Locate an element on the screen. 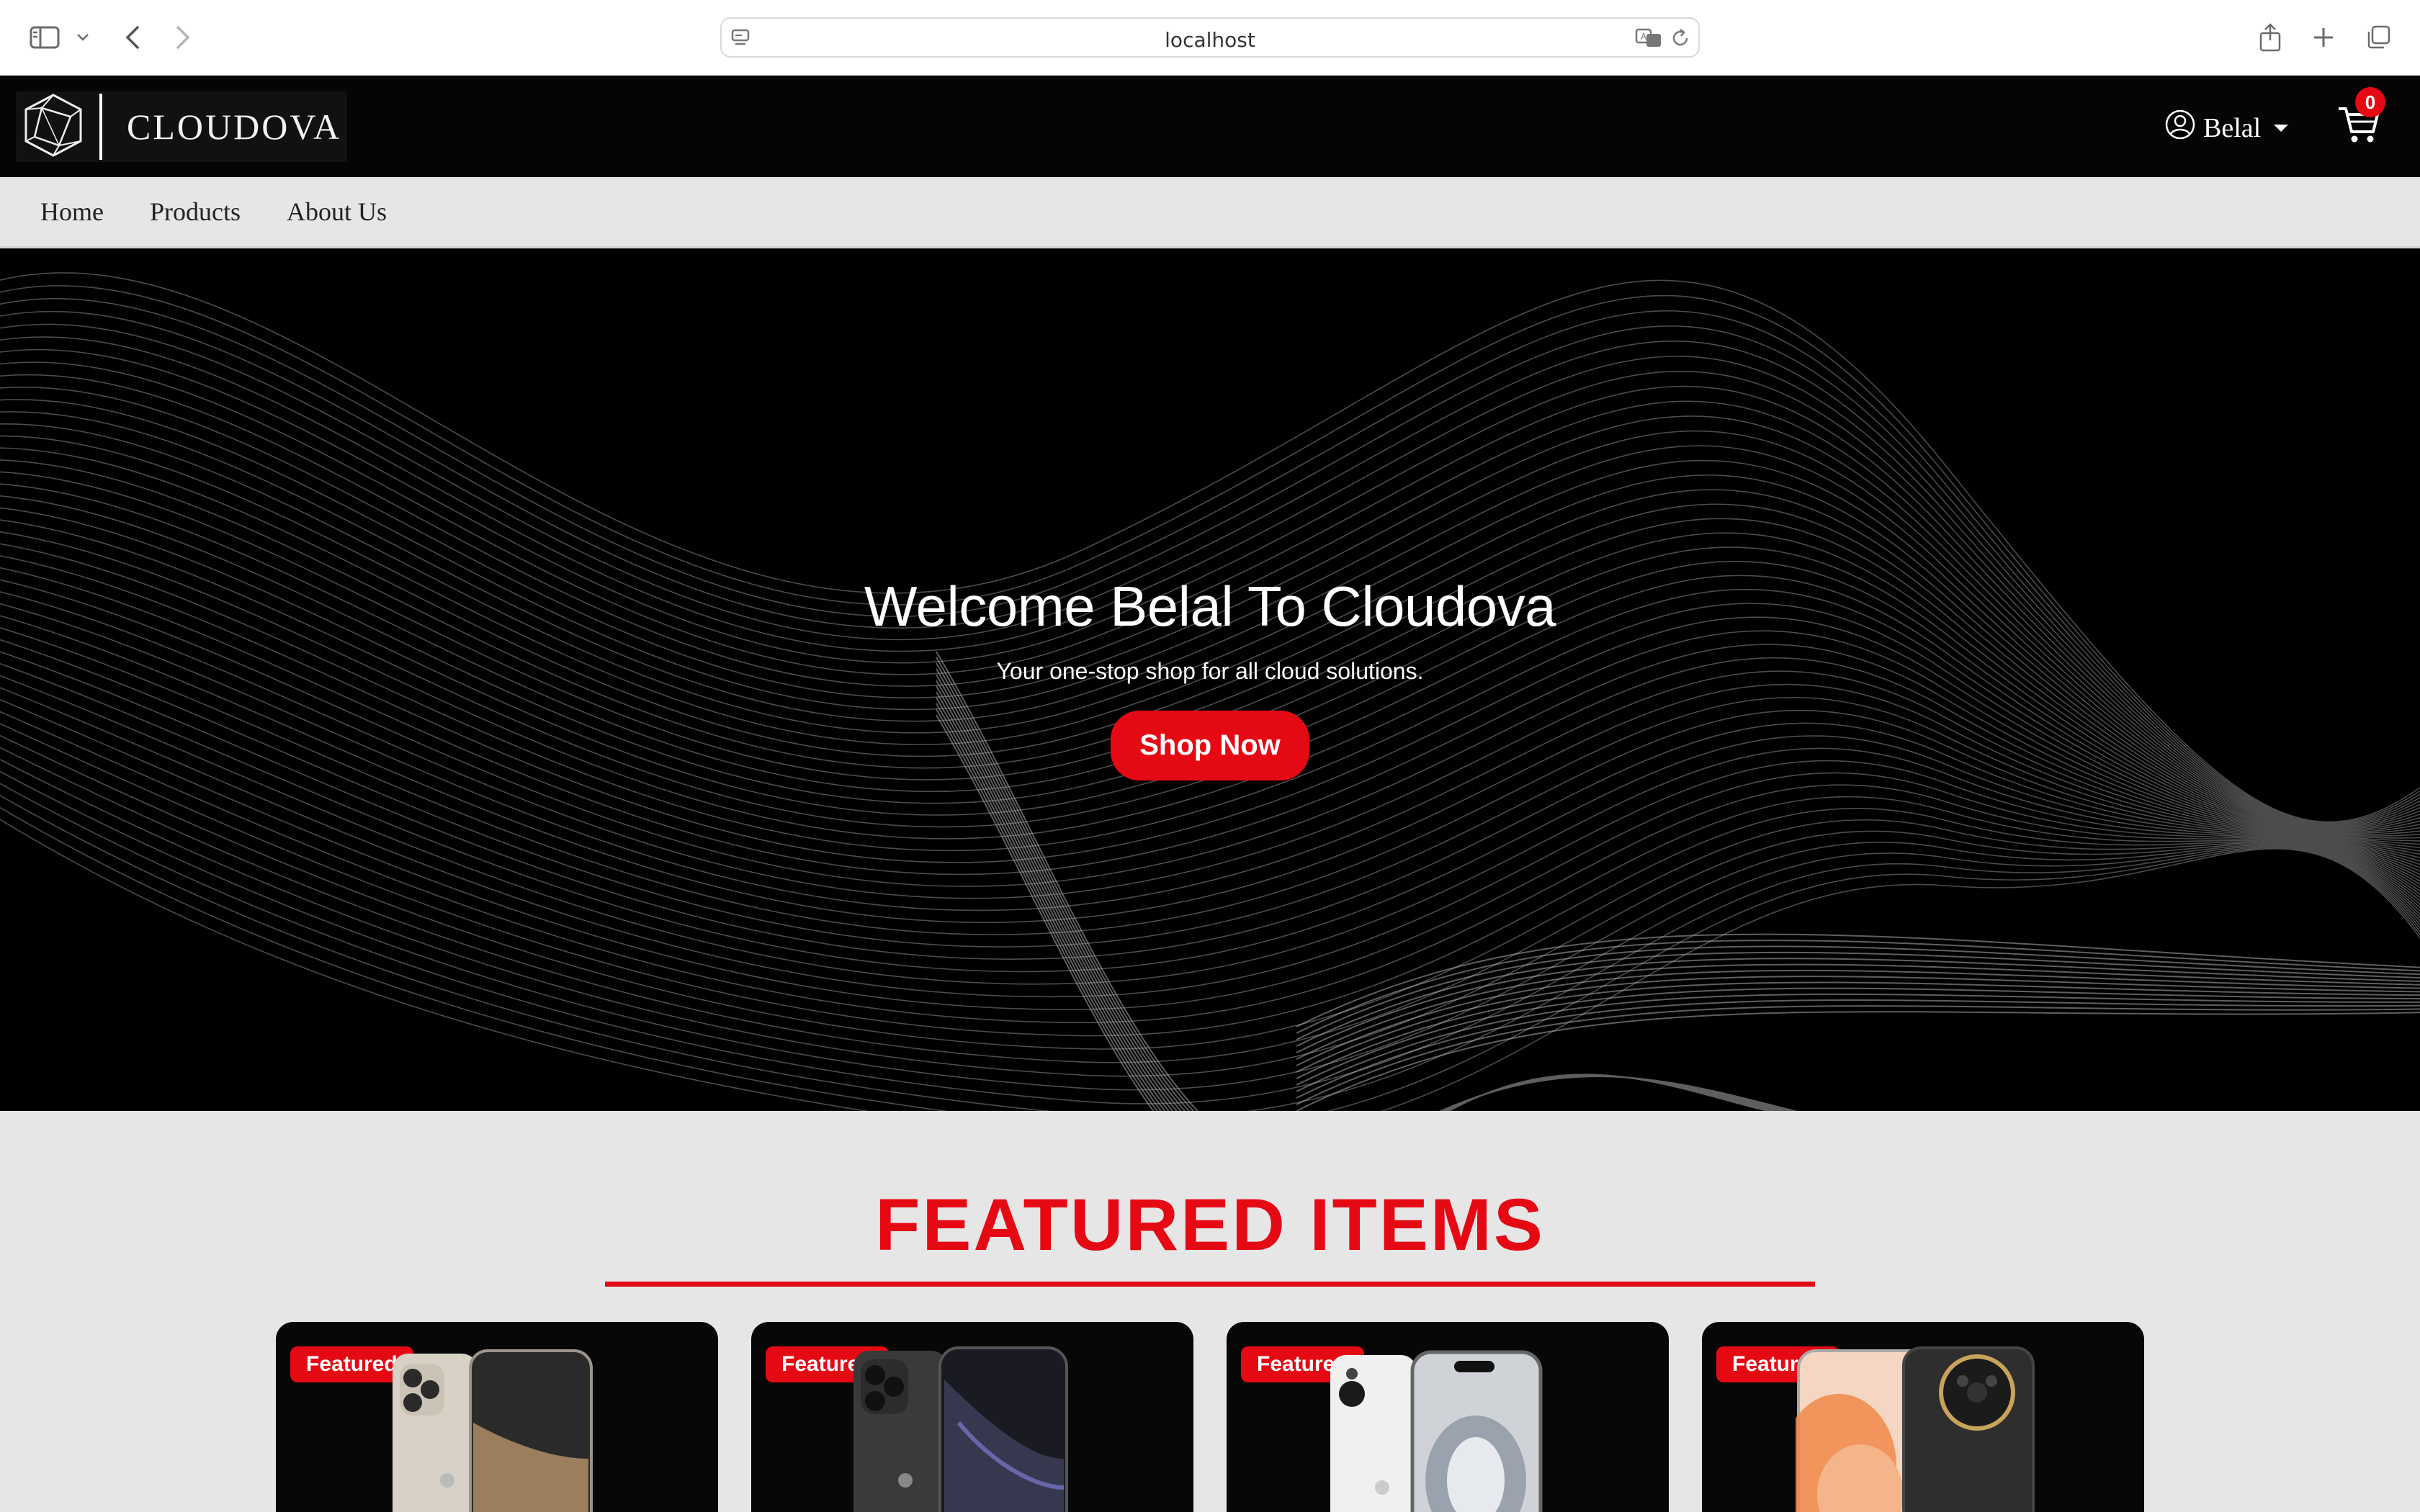  featured-underline is located at coordinates (1210, 1284).